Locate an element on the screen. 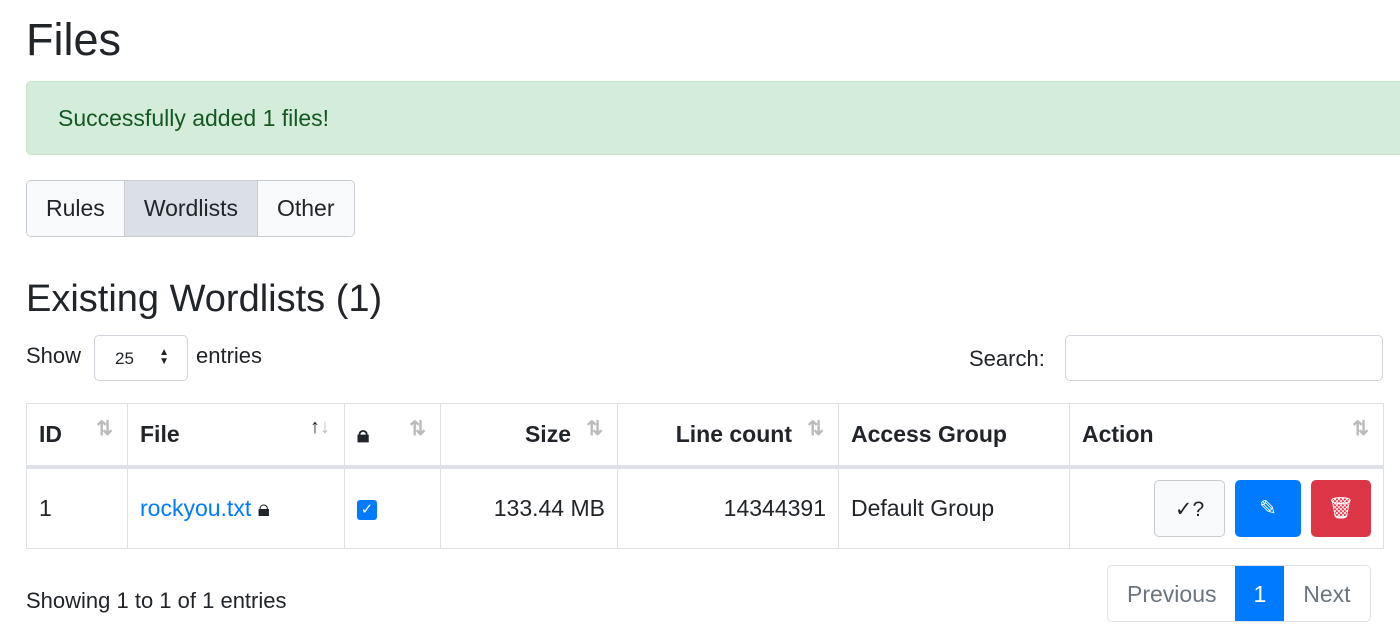 This screenshot has height=631, width=1400. header-label: Access Group is located at coordinates (929, 433).